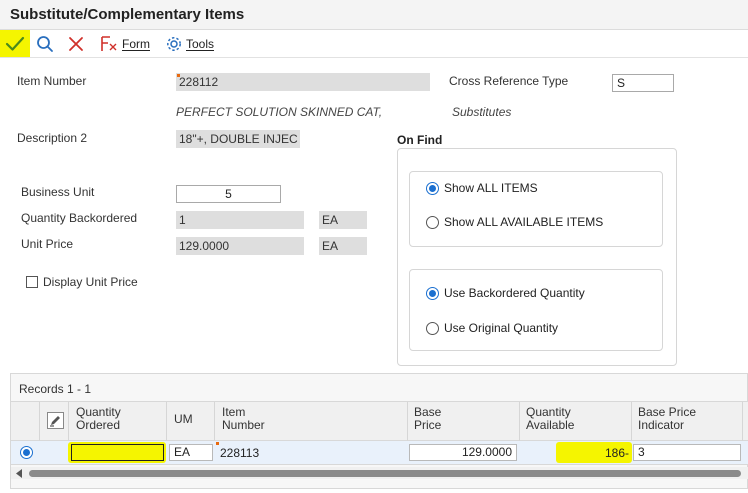 Image resolution: width=748 pixels, height=493 pixels. Describe the element at coordinates (279, 112) in the screenshot. I see `item-description: PERFECT SOLUTION SKINNED CAT,` at that location.